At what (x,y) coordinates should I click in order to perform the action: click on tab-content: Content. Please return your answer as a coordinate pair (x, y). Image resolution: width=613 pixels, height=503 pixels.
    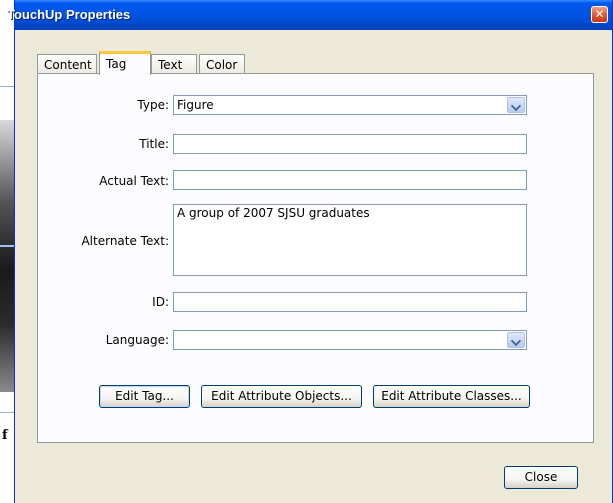
    Looking at the image, I should click on (67, 64).